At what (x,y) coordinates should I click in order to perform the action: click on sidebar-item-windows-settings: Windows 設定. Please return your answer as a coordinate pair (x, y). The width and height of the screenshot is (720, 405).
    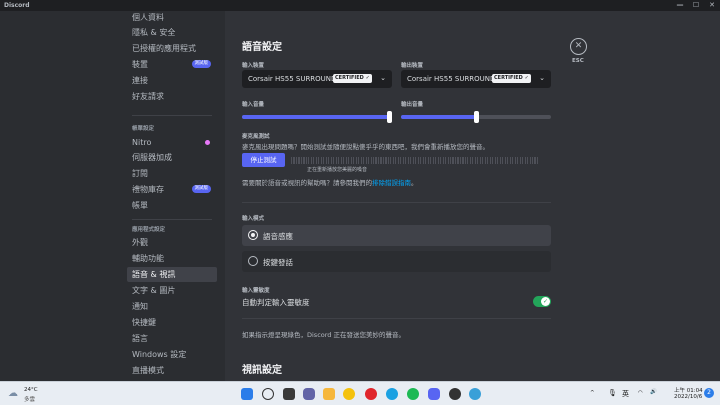
    Looking at the image, I should click on (172, 354).